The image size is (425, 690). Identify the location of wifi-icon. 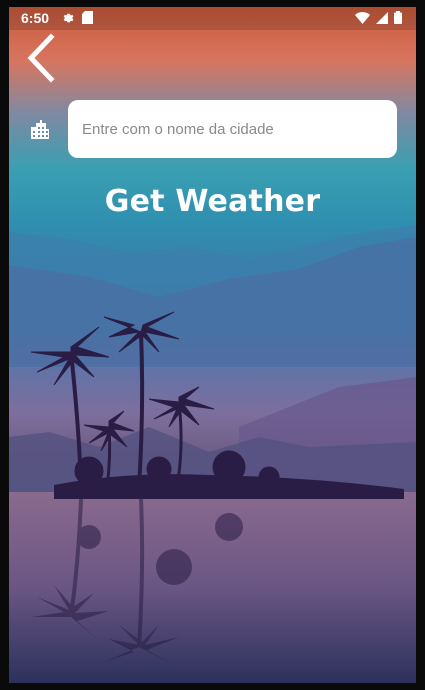
(362, 17).